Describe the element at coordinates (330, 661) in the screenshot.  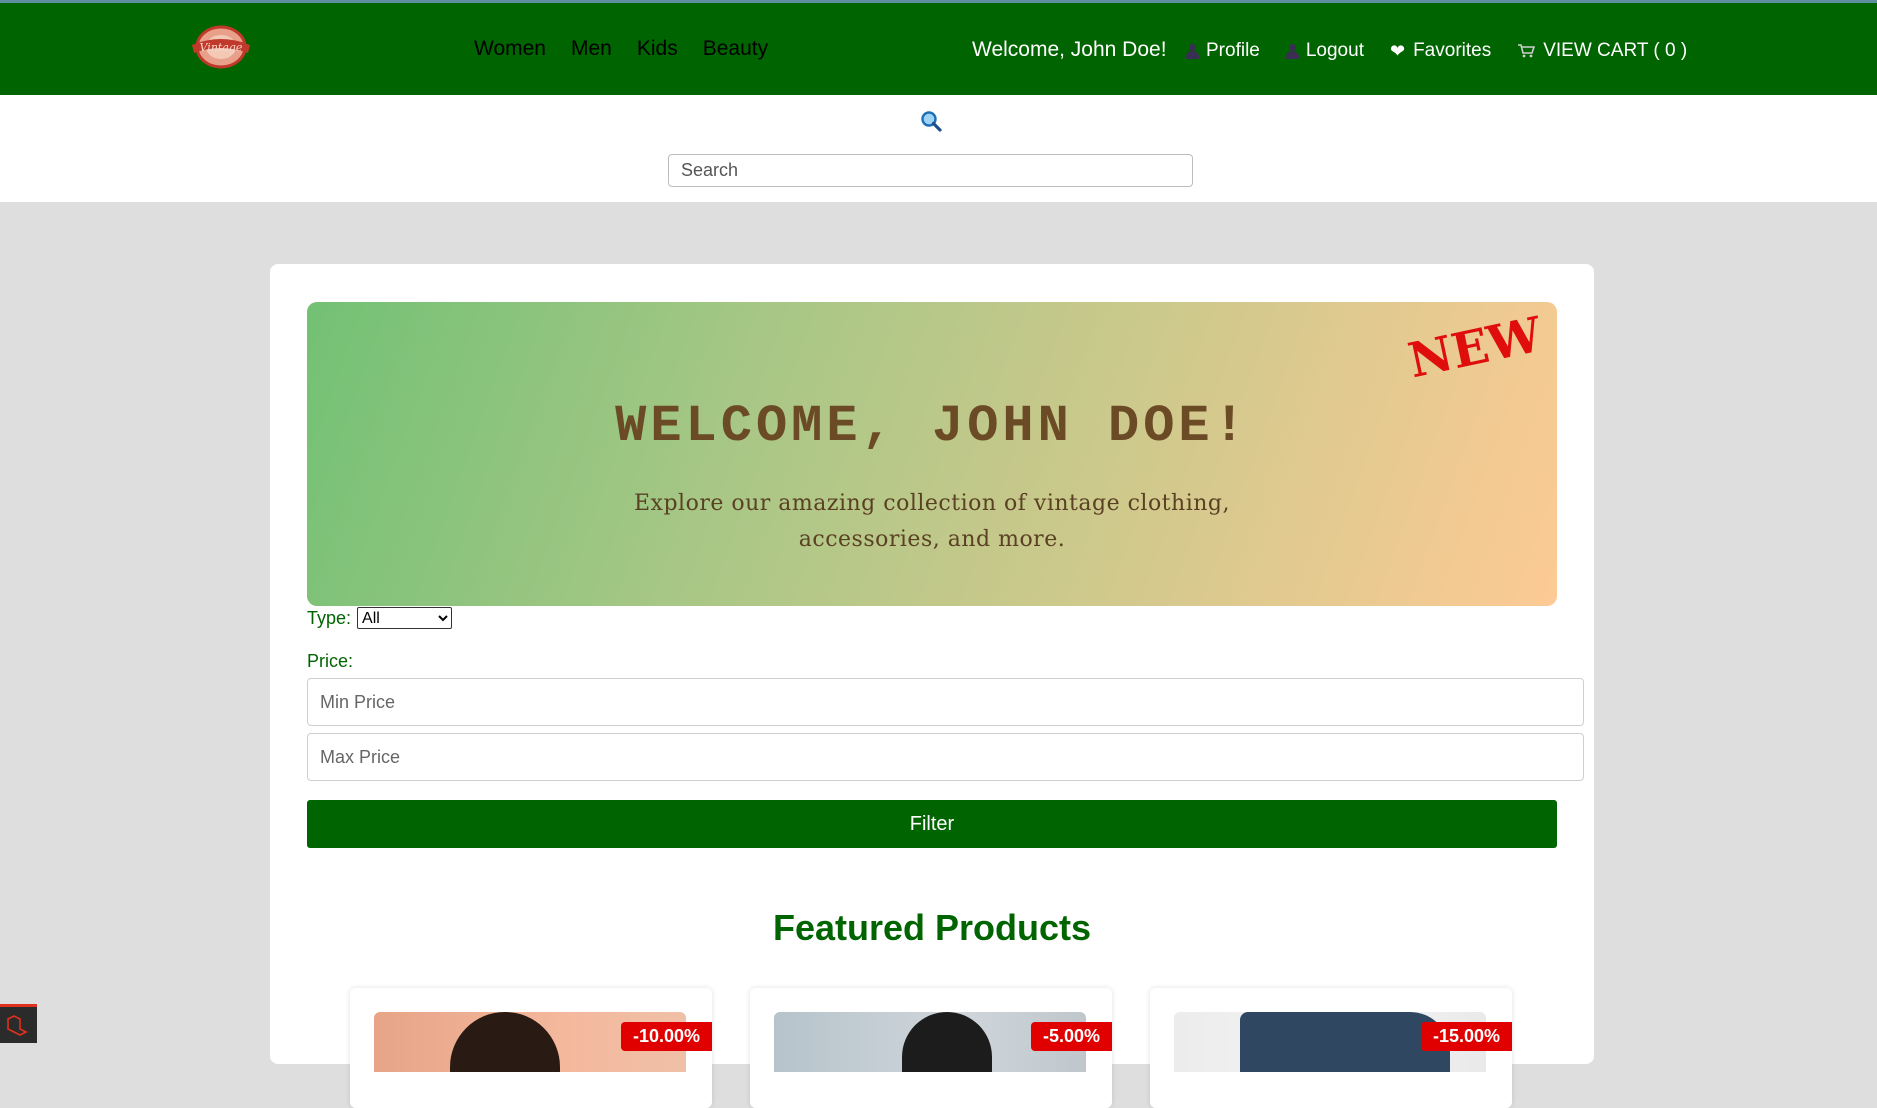
I see `price-label: Price:` at that location.